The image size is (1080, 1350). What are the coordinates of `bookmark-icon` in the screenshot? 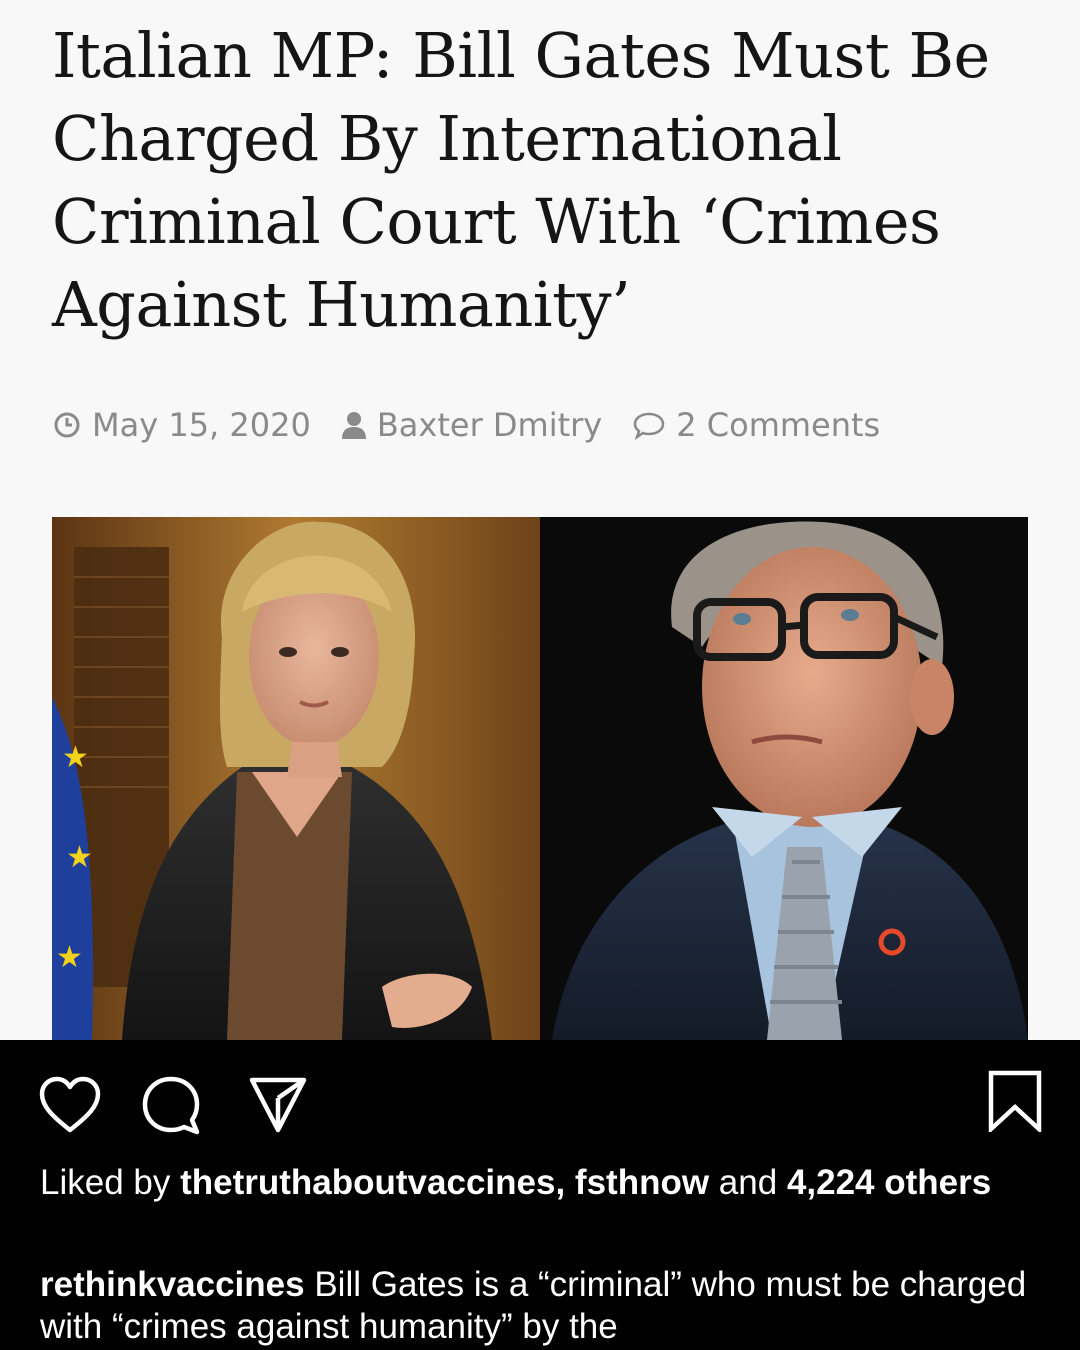 It's located at (1015, 1101).